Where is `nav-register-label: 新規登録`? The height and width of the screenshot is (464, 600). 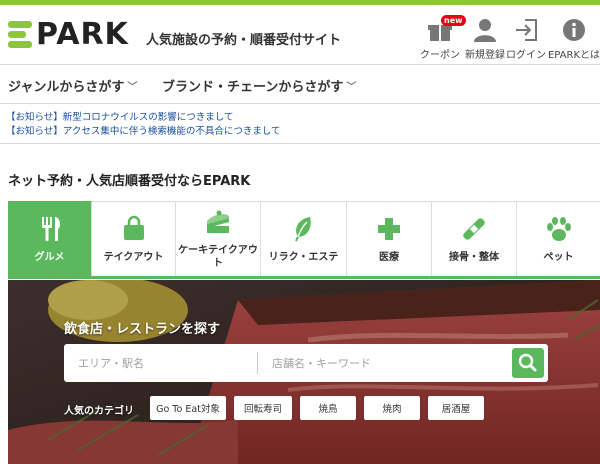 nav-register-label: 新規登録 is located at coordinates (485, 55).